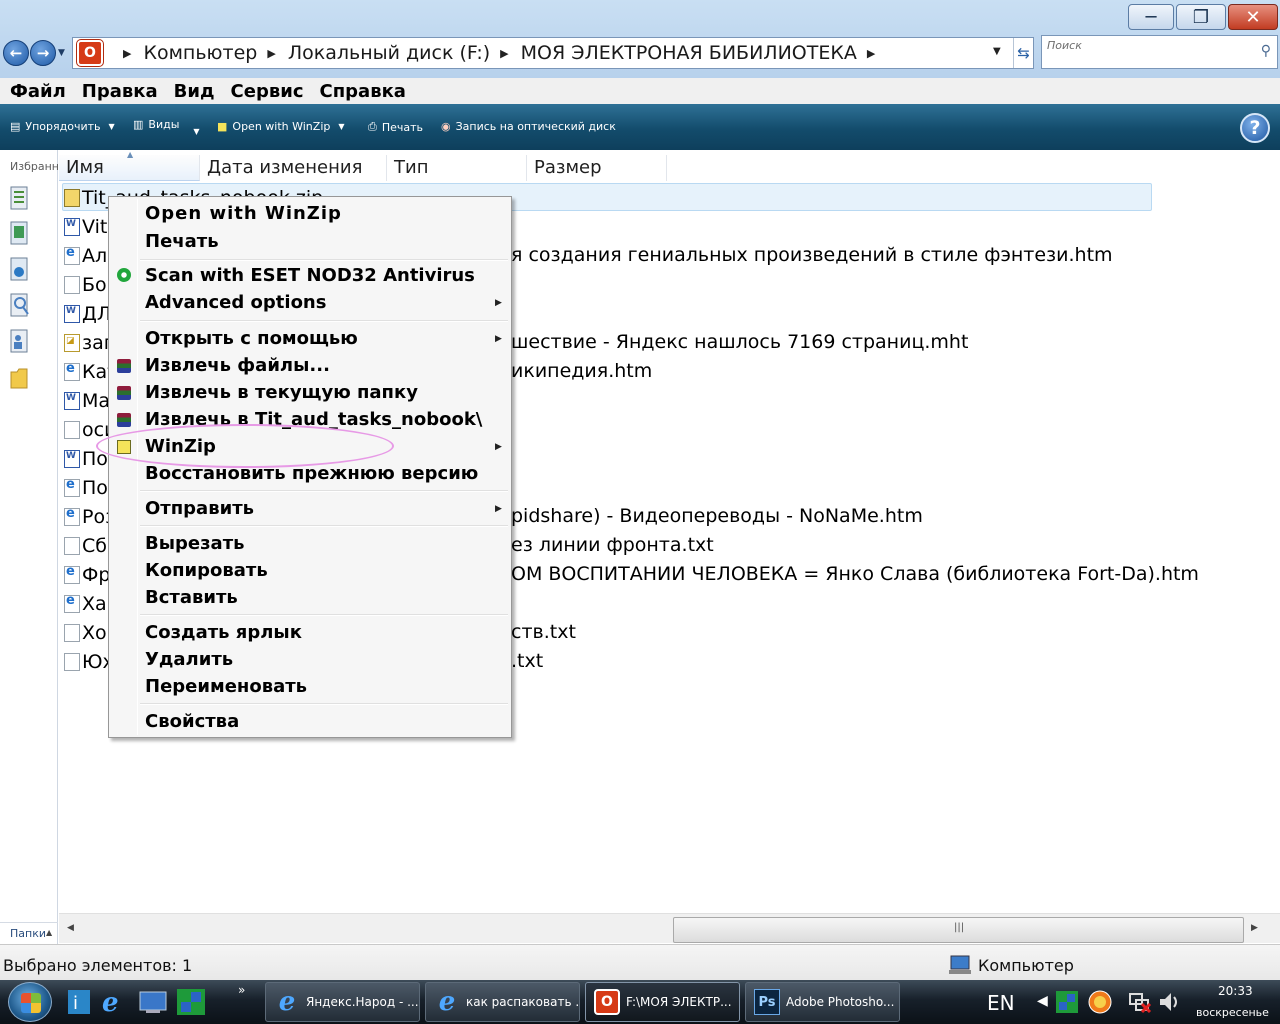 The height and width of the screenshot is (1024, 1280). What do you see at coordinates (182, 241) in the screenshot?
I see `menu-item-print: Печать` at bounding box center [182, 241].